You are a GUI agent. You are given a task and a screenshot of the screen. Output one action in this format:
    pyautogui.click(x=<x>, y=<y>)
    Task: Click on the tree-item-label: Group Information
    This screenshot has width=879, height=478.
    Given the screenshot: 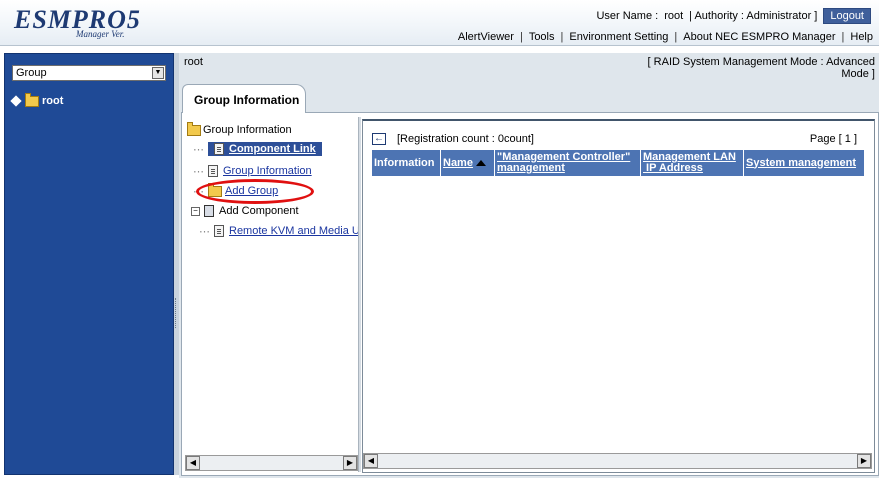 What is the action you would take?
    pyautogui.click(x=267, y=171)
    